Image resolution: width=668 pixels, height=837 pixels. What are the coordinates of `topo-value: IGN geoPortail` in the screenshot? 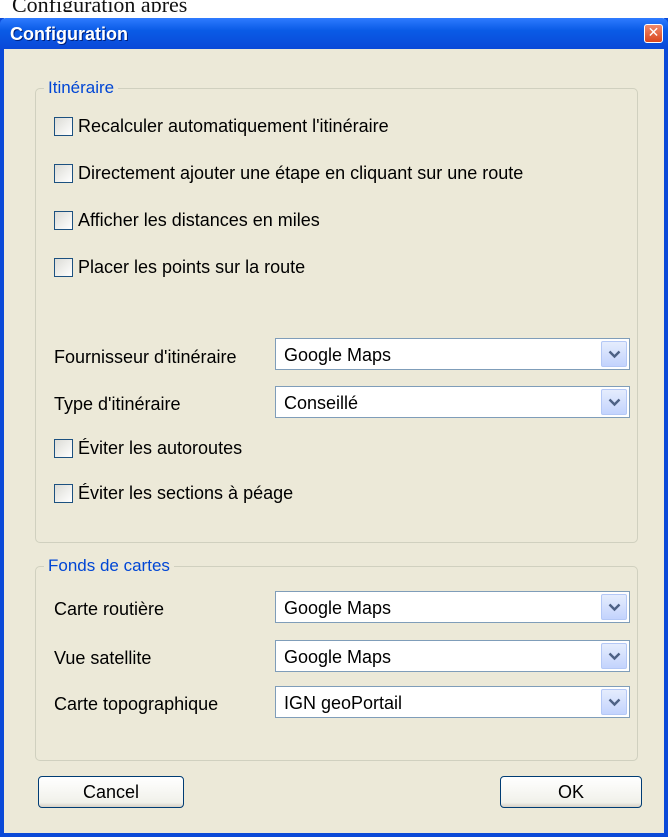 It's located at (343, 703).